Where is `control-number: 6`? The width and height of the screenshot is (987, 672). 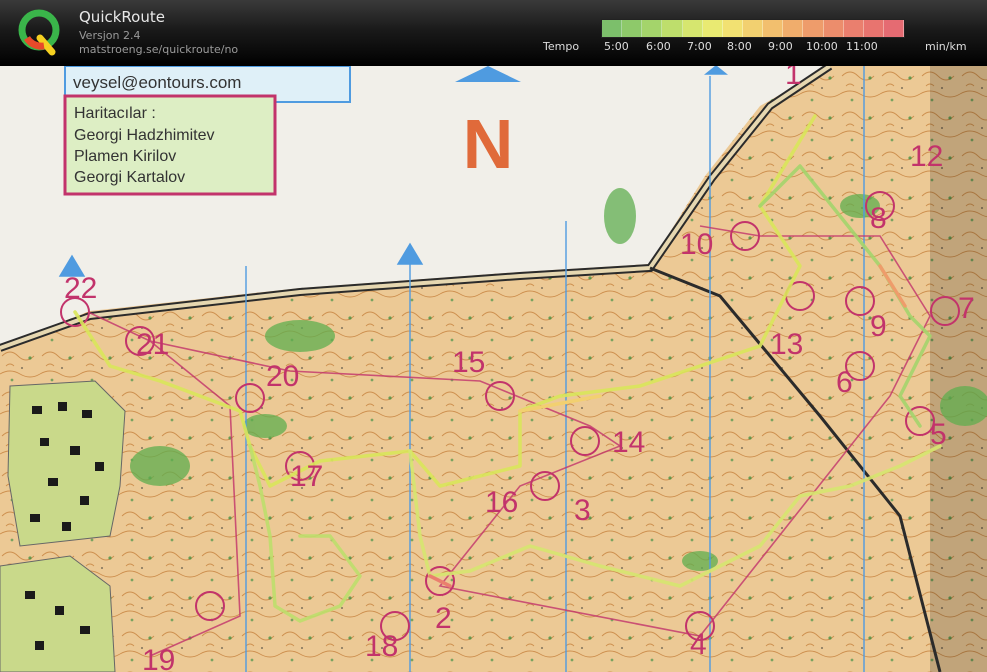 control-number: 6 is located at coordinates (844, 382).